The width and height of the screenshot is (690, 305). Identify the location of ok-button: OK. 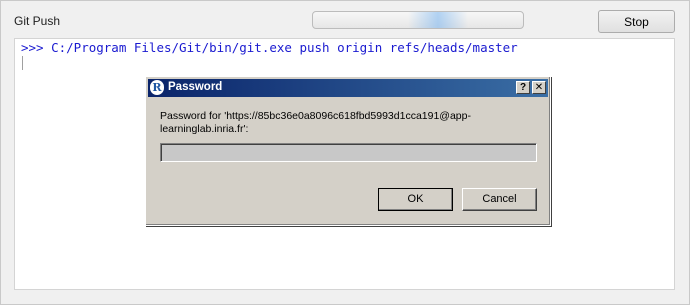
(415, 199).